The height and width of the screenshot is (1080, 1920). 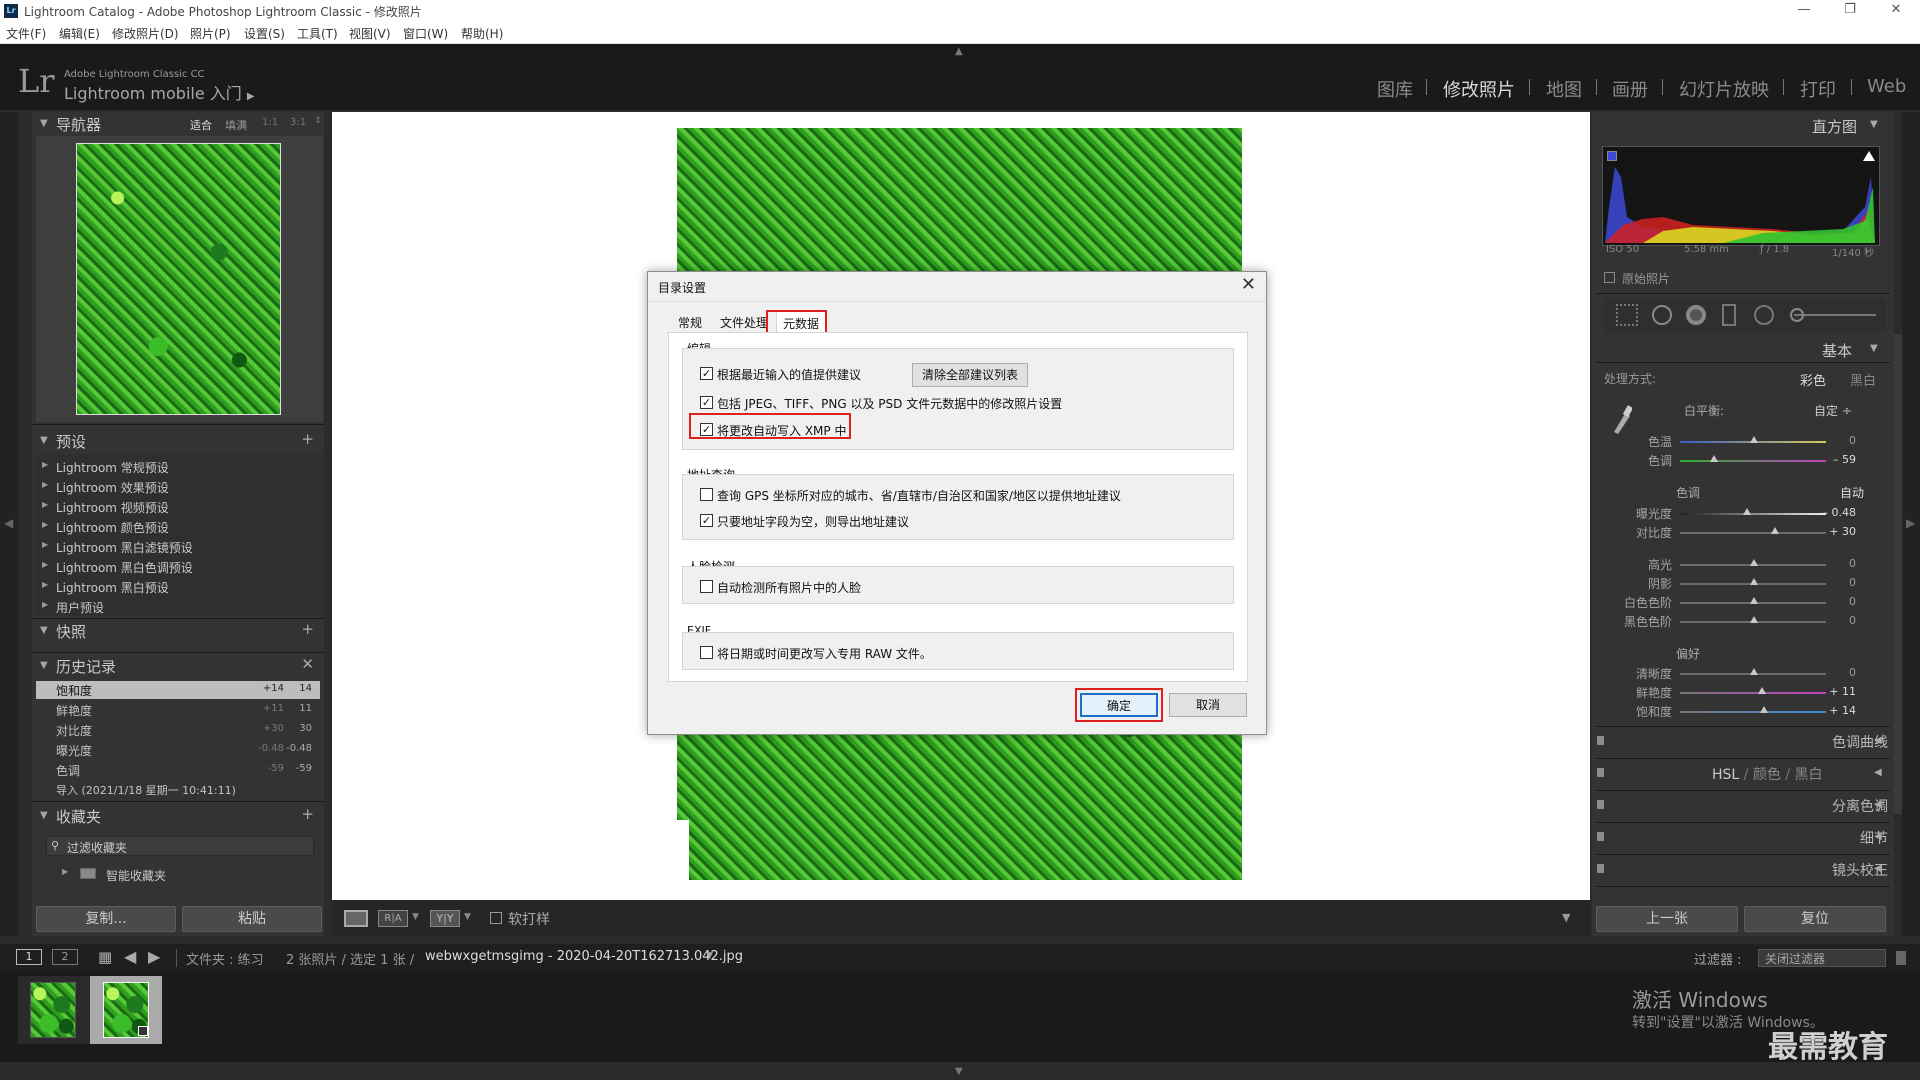 What do you see at coordinates (1208, 705) in the screenshot?
I see `cancel-button: 取消` at bounding box center [1208, 705].